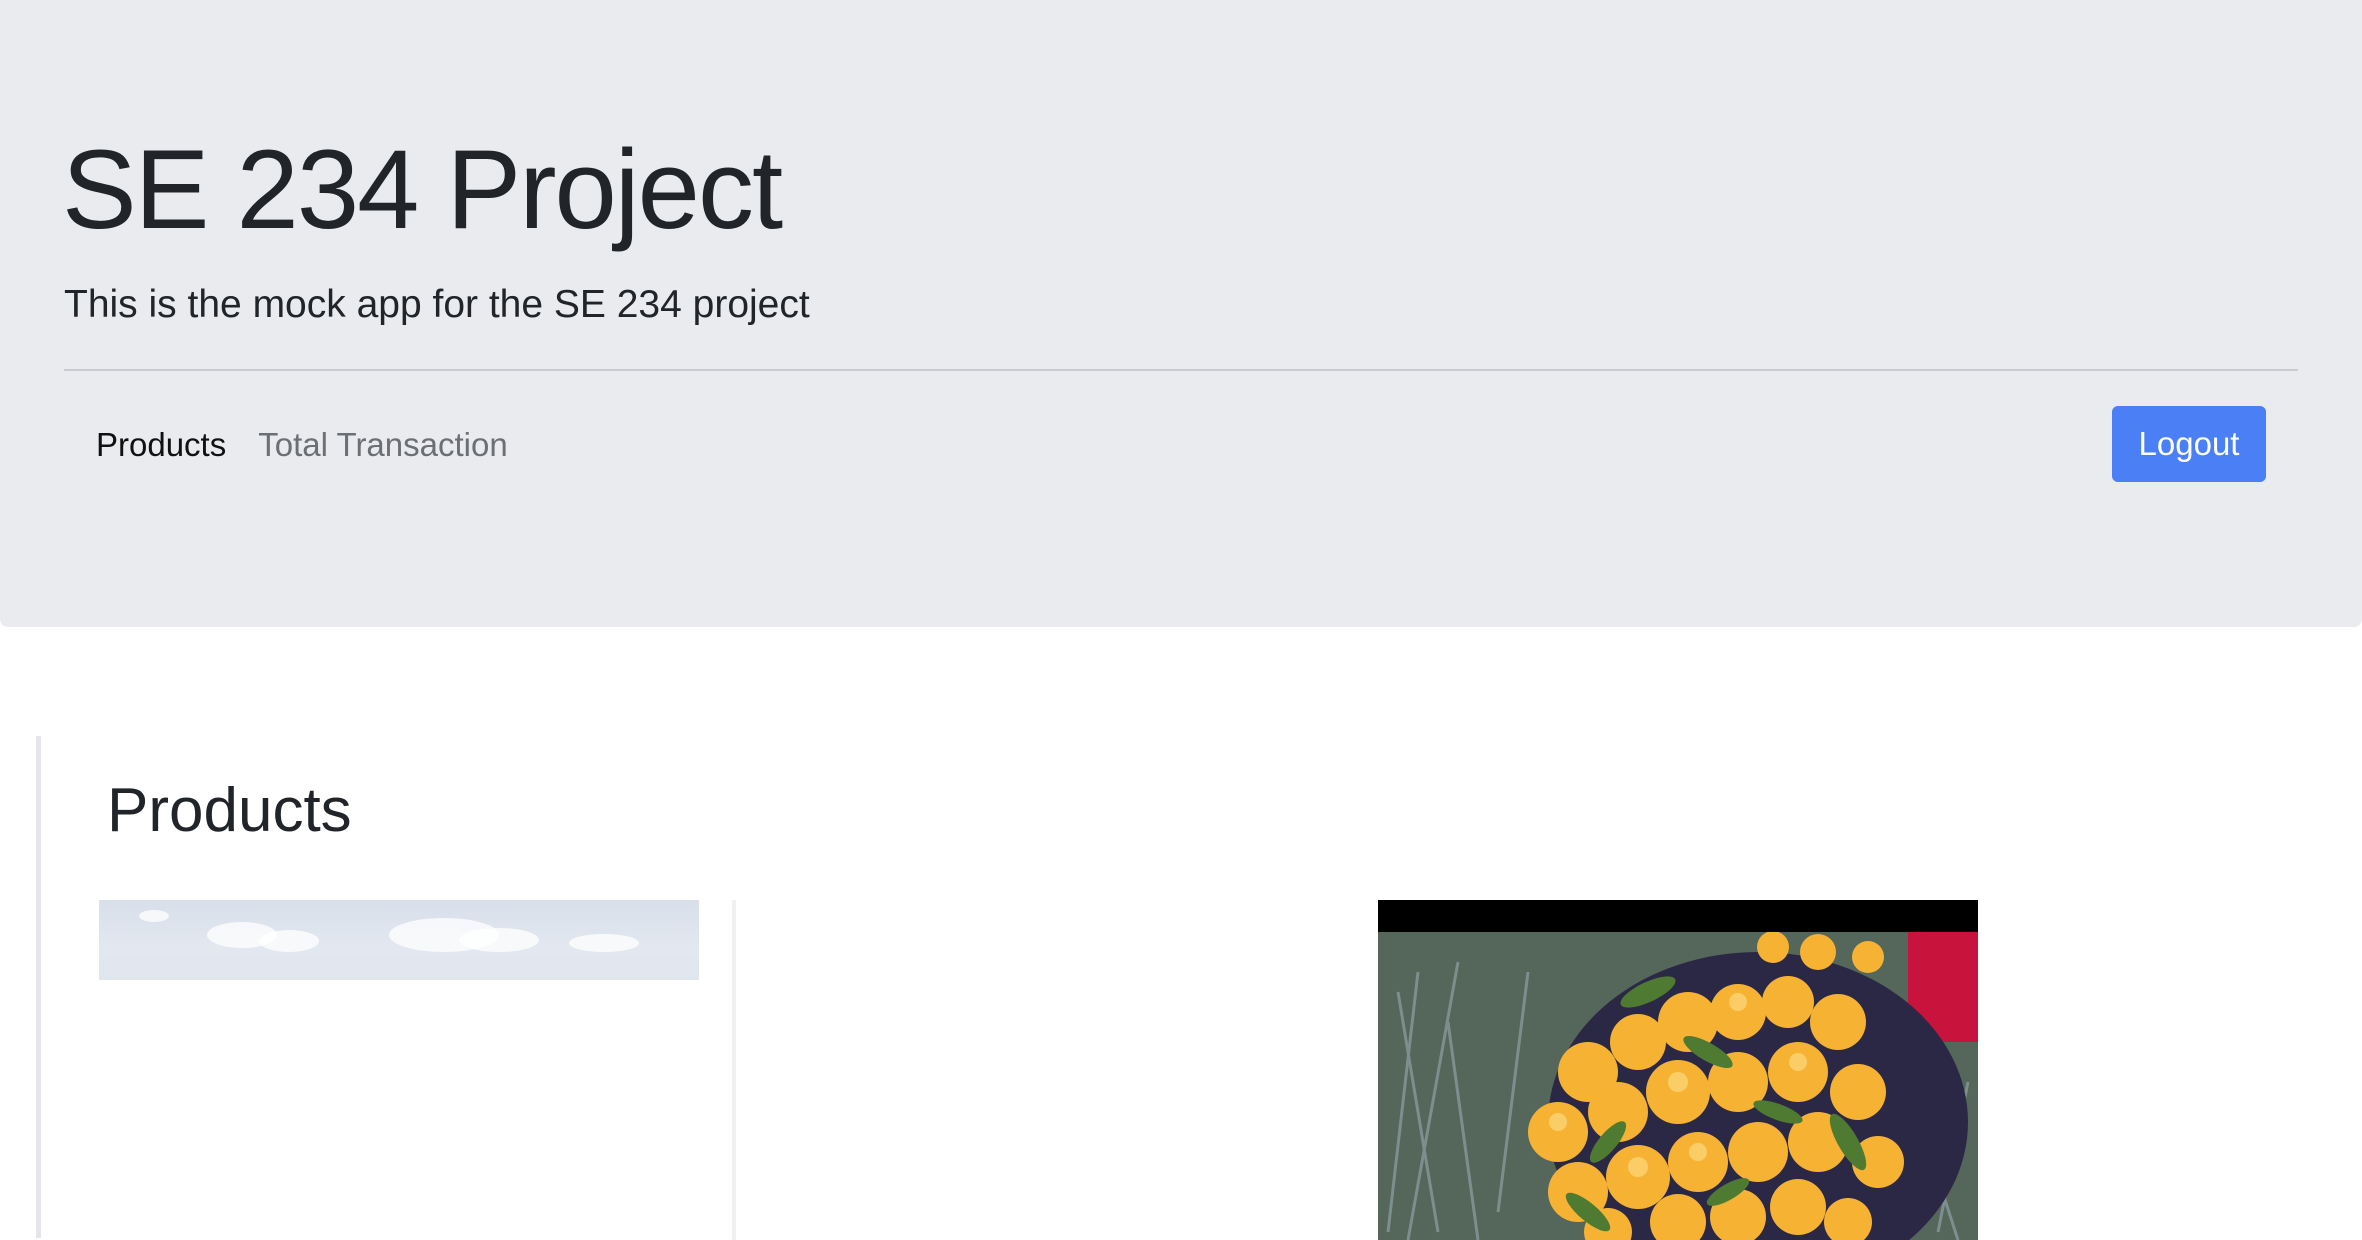 The height and width of the screenshot is (1240, 2362). What do you see at coordinates (2189, 444) in the screenshot?
I see `logout-button: Logout` at bounding box center [2189, 444].